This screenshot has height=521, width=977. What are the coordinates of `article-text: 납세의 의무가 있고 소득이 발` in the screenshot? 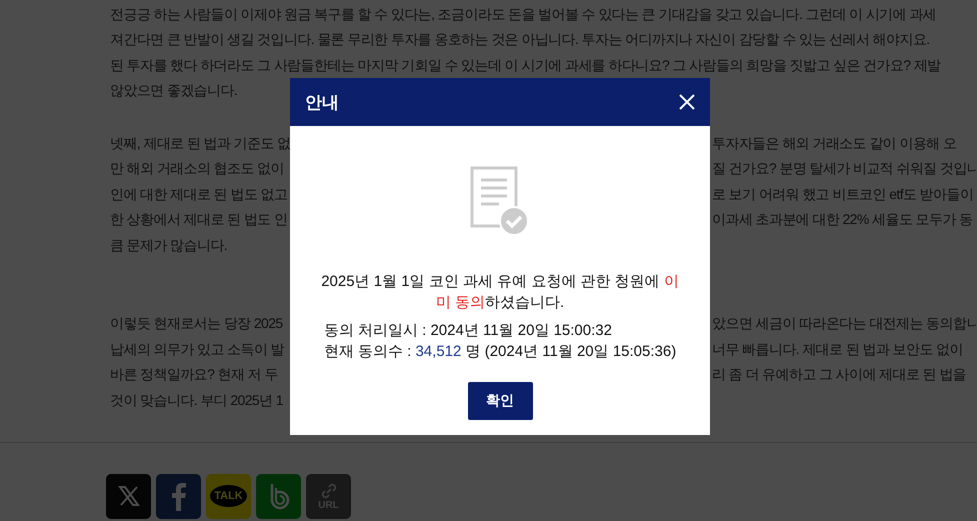 It's located at (198, 349).